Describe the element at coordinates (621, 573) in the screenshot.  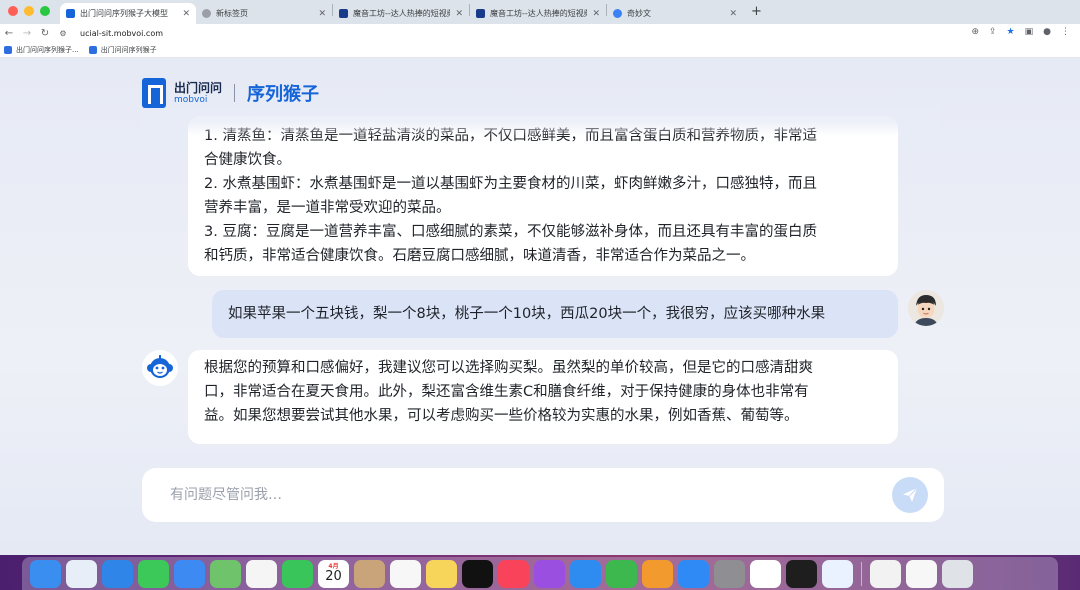
I see `numbers-icon` at that location.